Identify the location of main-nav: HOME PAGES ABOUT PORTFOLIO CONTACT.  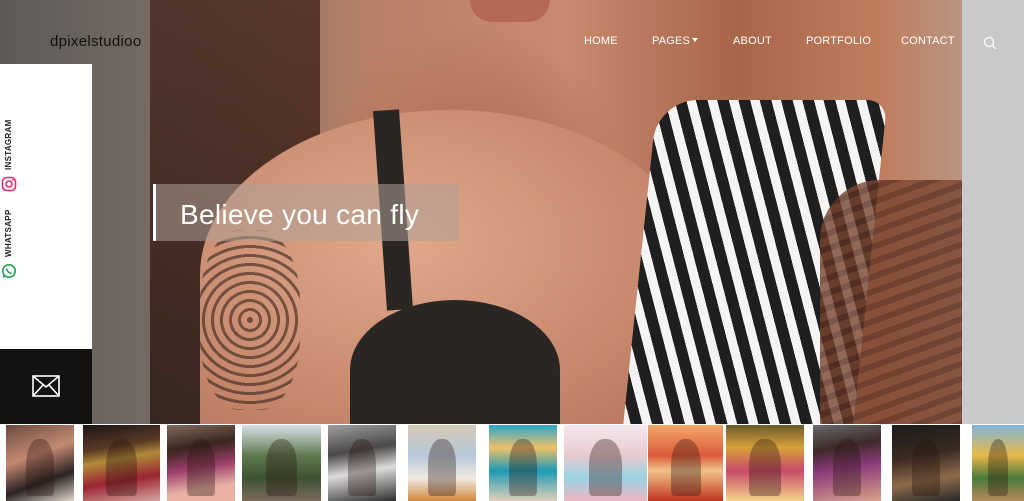
(512, 44).